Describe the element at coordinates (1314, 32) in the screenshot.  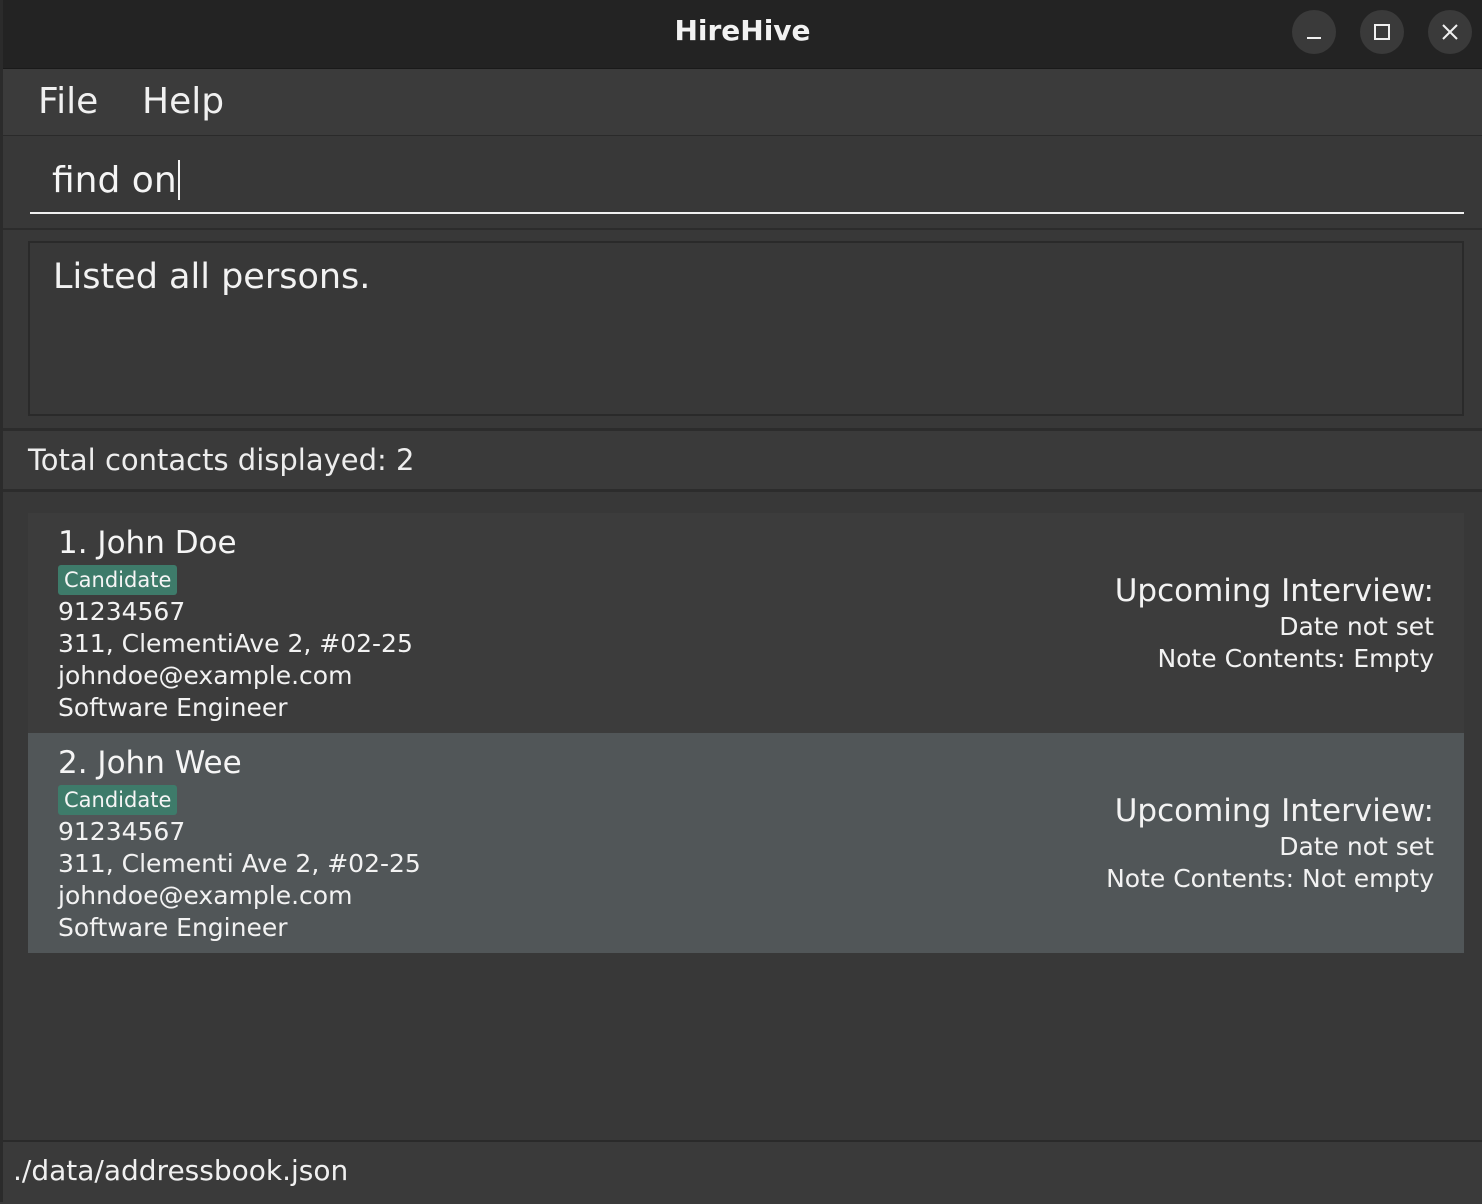
I see `minimize-button` at that location.